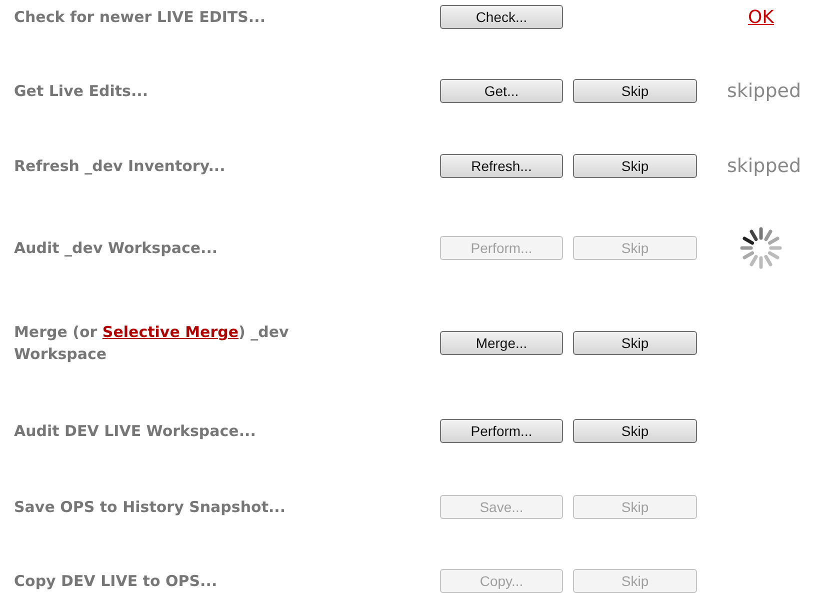  What do you see at coordinates (761, 17) in the screenshot?
I see `ok-link: OK` at bounding box center [761, 17].